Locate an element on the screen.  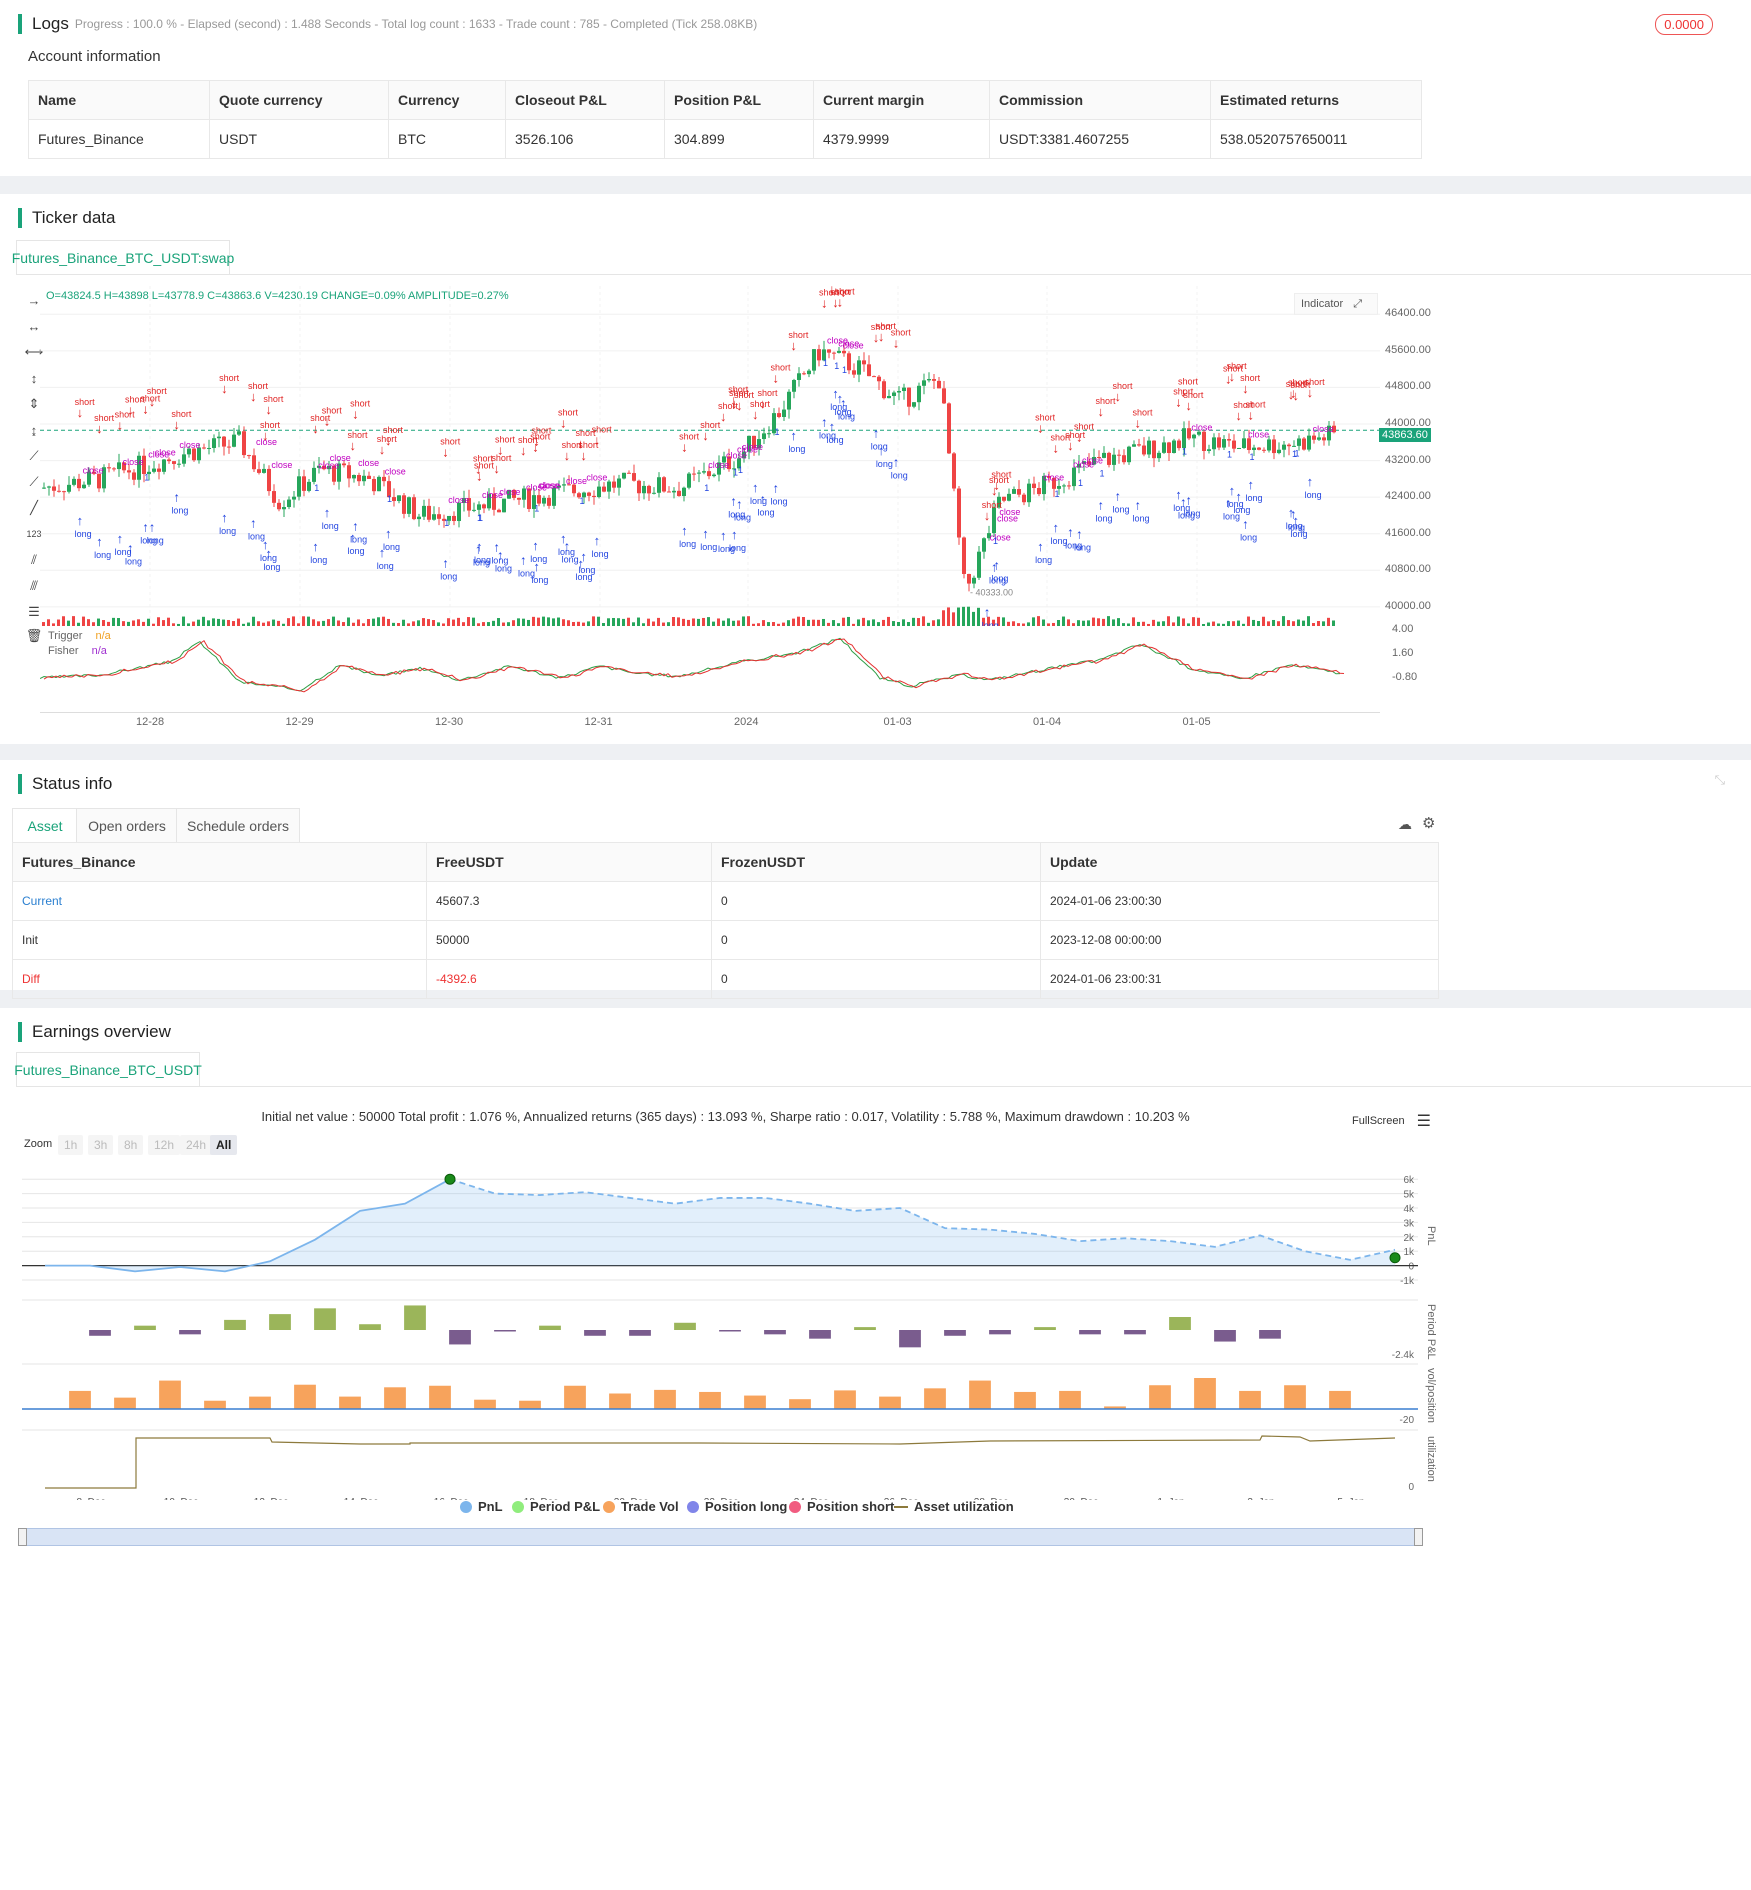
navigator-bar is located at coordinates (721, 1537).